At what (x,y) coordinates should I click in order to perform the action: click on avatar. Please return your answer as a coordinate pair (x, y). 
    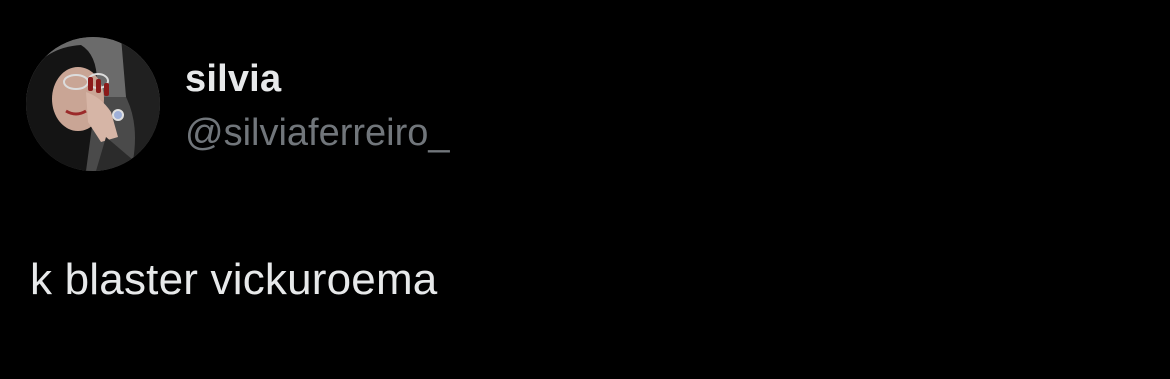
    Looking at the image, I should click on (93, 104).